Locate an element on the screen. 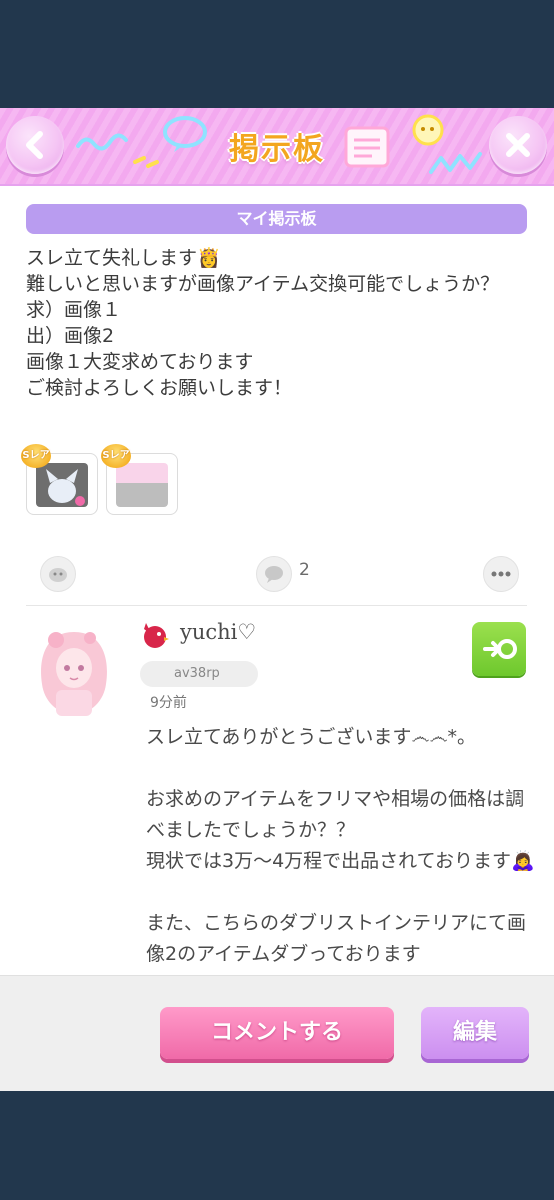 The image size is (554, 1200). comment-count: 2 is located at coordinates (304, 570).